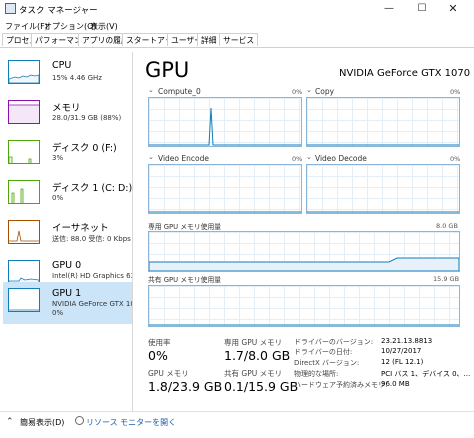  What do you see at coordinates (67, 293) in the screenshot?
I see `sidebar-label: GPU 1` at bounding box center [67, 293].